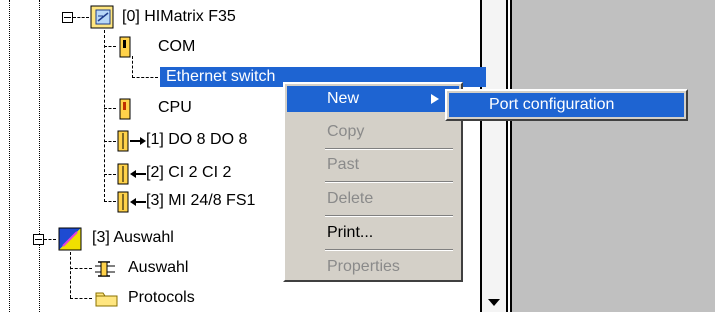 The image size is (715, 317). I want to click on scroll-down-button, so click(494, 302).